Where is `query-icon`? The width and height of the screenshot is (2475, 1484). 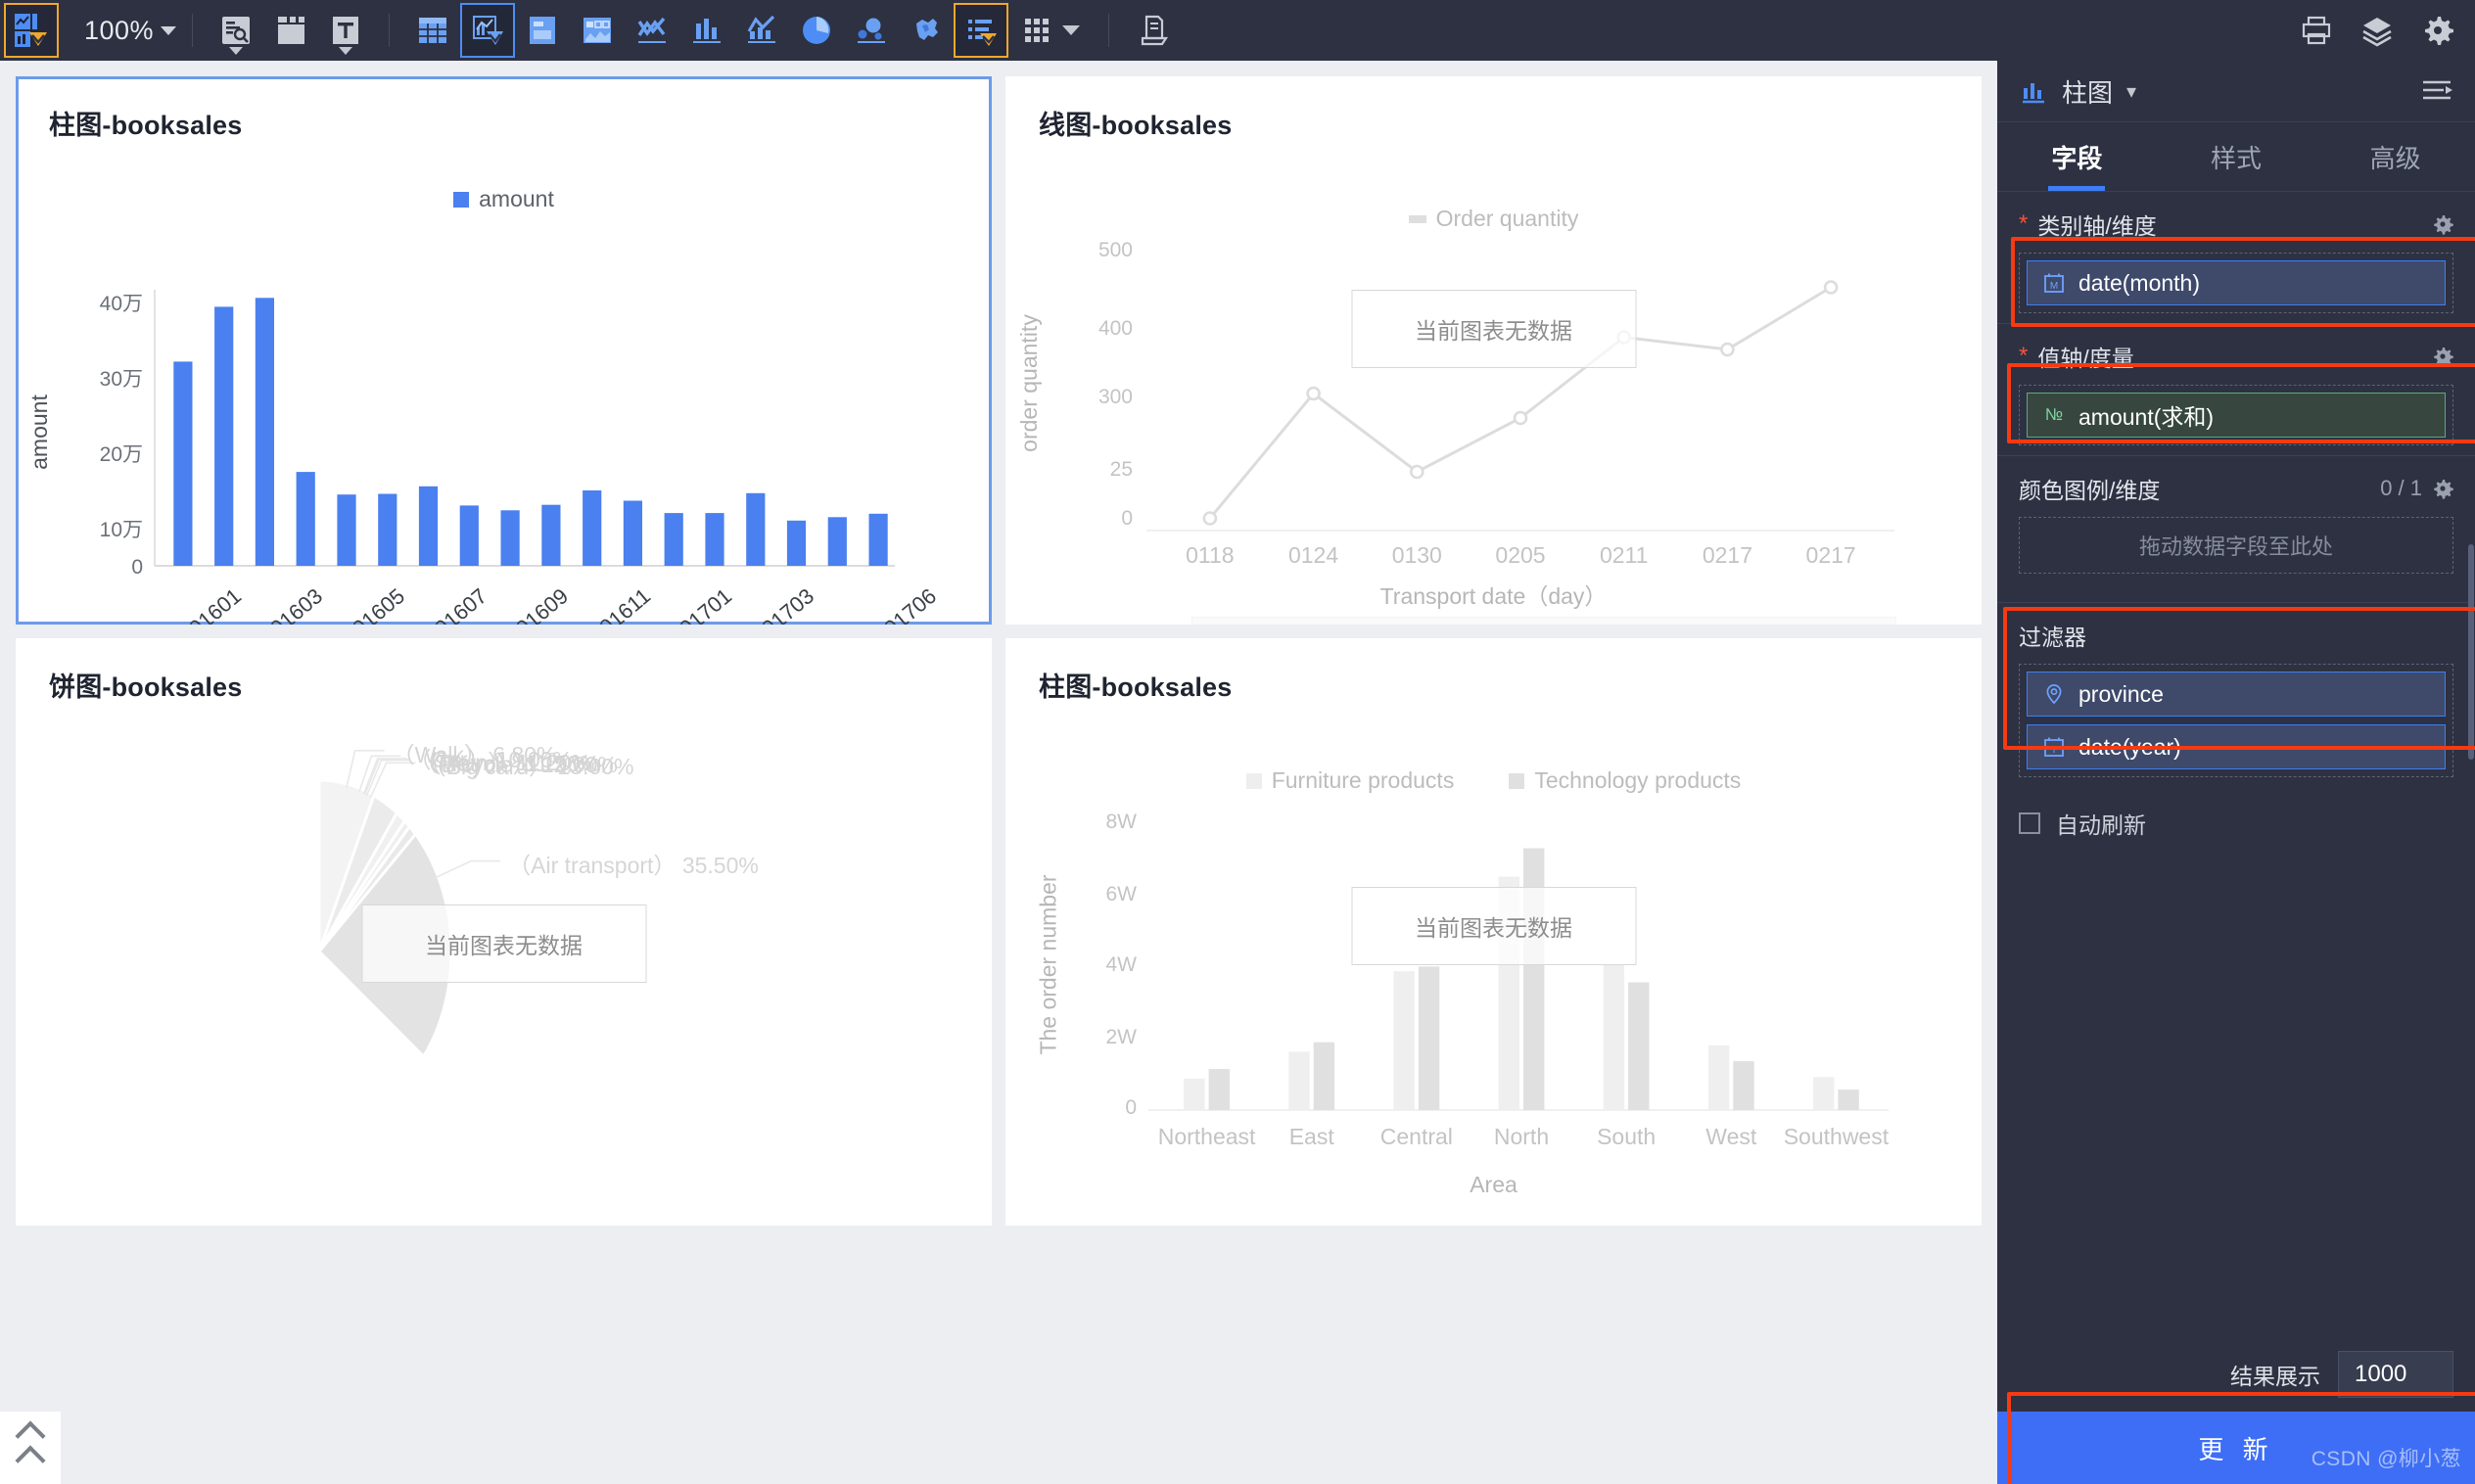 query-icon is located at coordinates (236, 30).